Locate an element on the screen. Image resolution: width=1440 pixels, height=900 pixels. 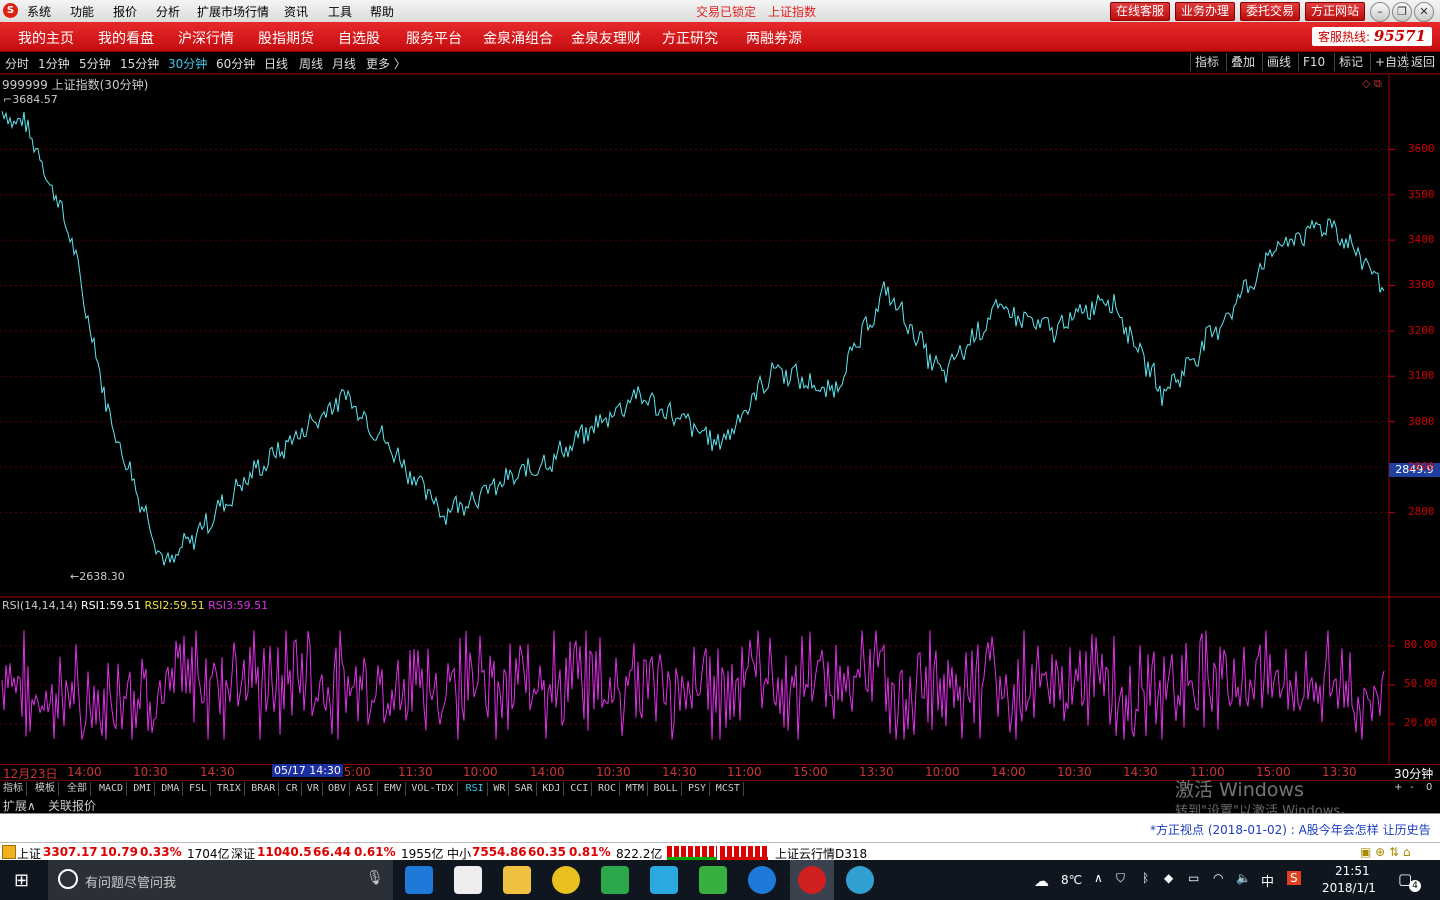
status-tools-icon: ▣ ⊕ ⇅ ⌂ is located at coordinates (1385, 852).